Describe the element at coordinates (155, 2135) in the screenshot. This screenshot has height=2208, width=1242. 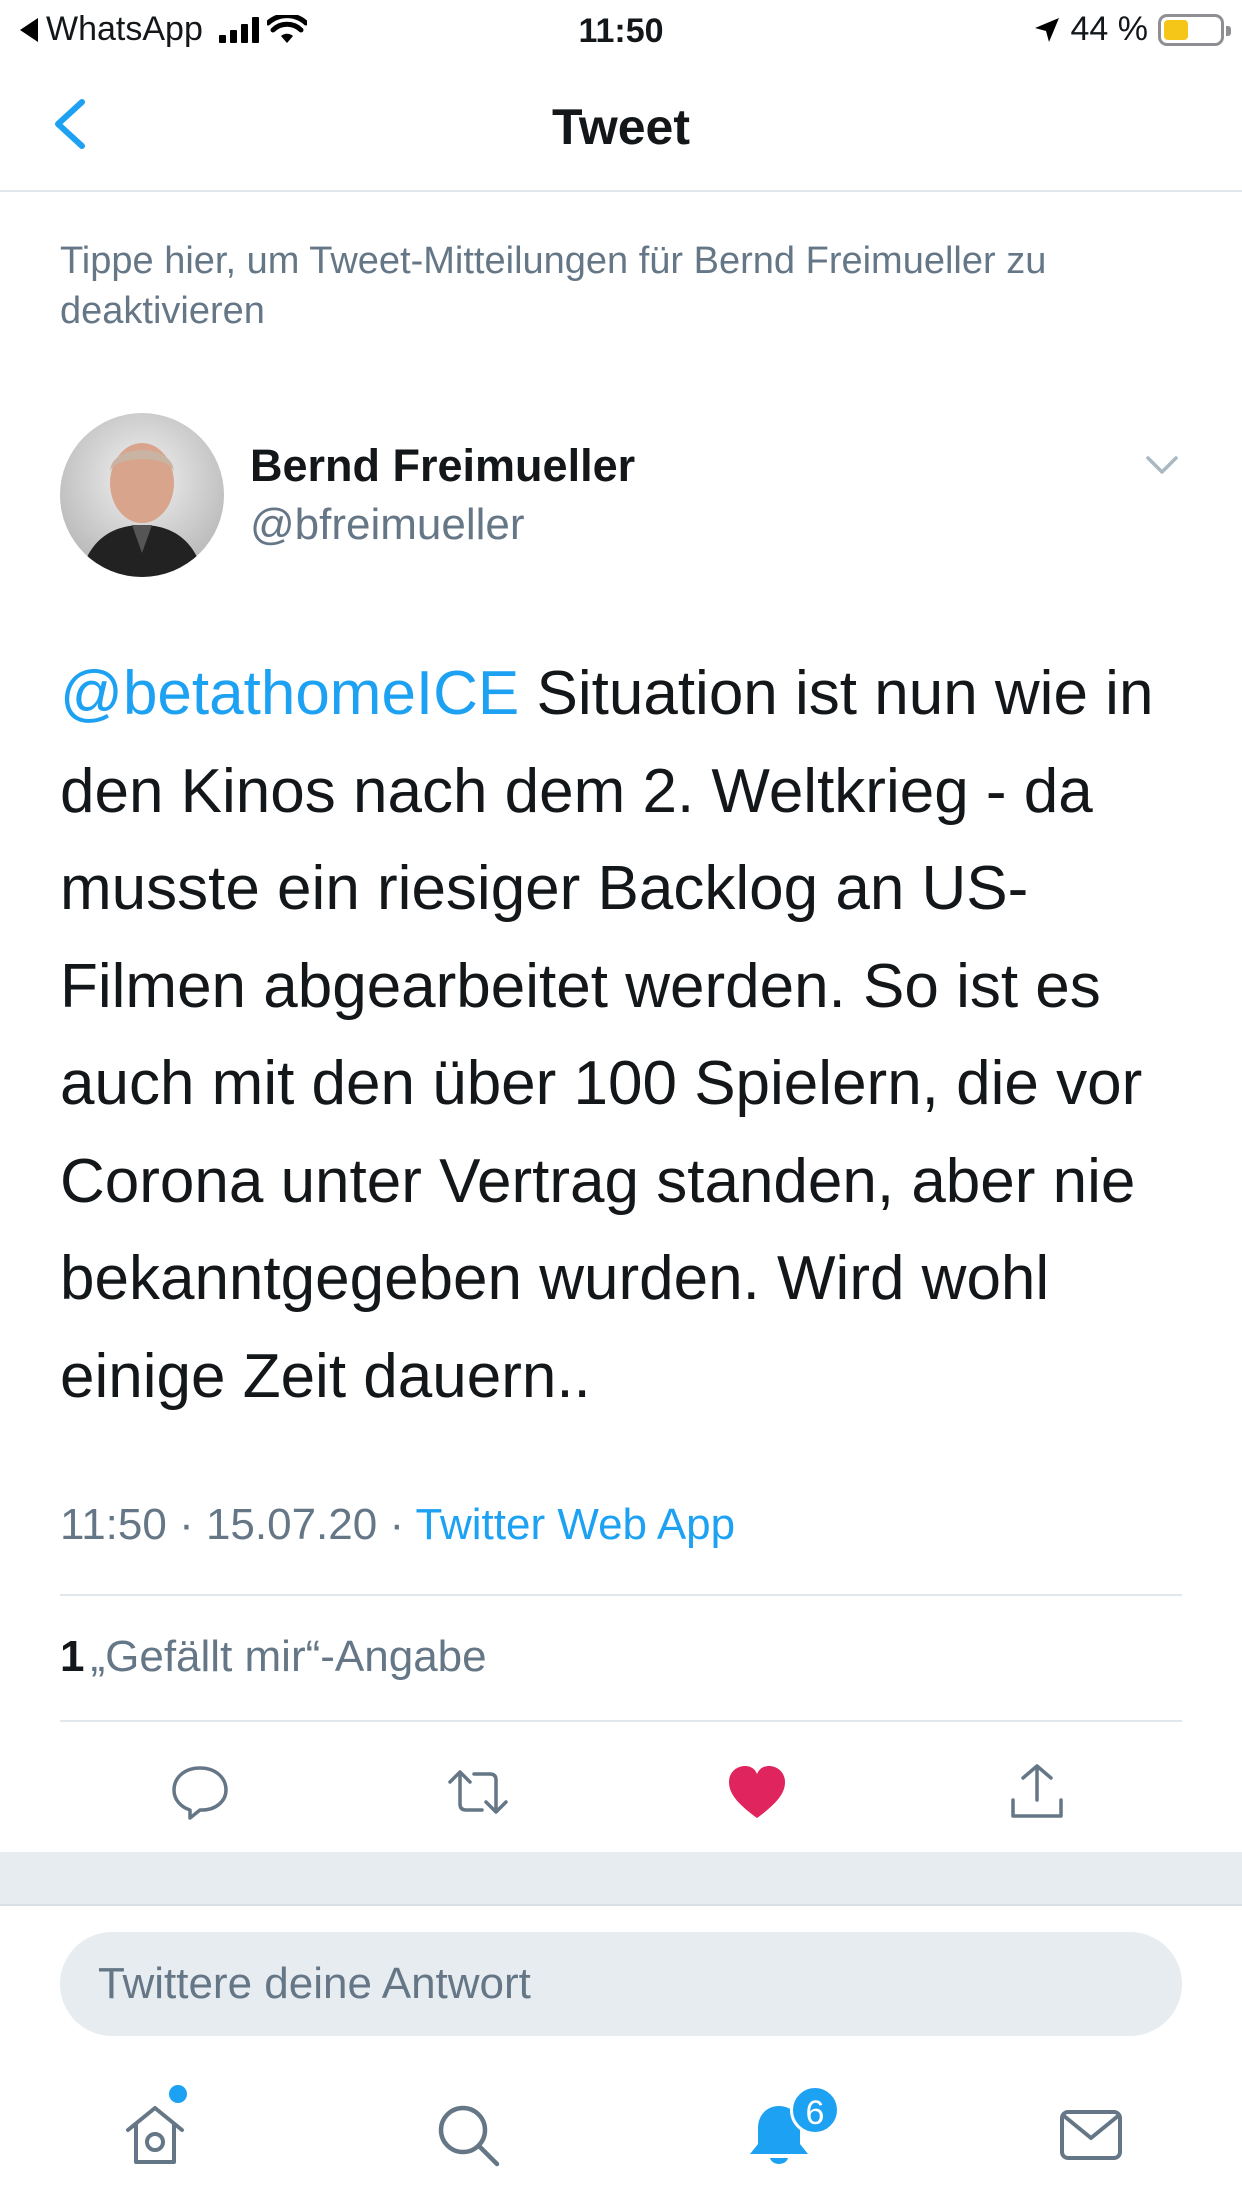
I see `home-icon` at that location.